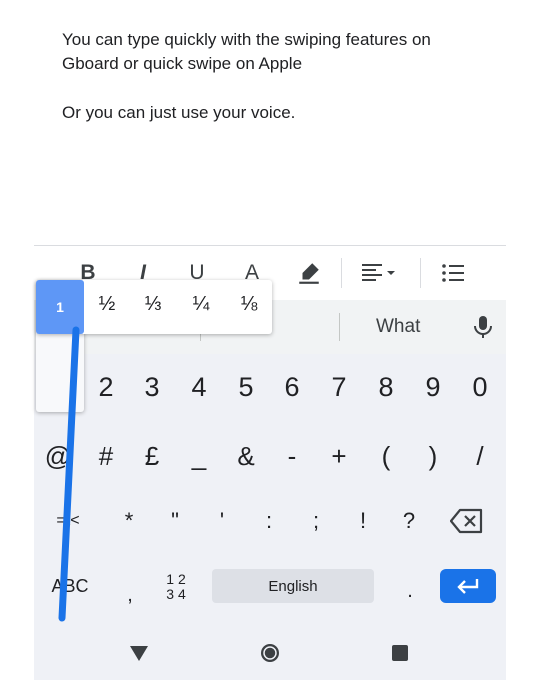 The width and height of the screenshot is (540, 680). Describe the element at coordinates (176, 594) in the screenshot. I see `numpad-label-bottom: 3 4` at that location.